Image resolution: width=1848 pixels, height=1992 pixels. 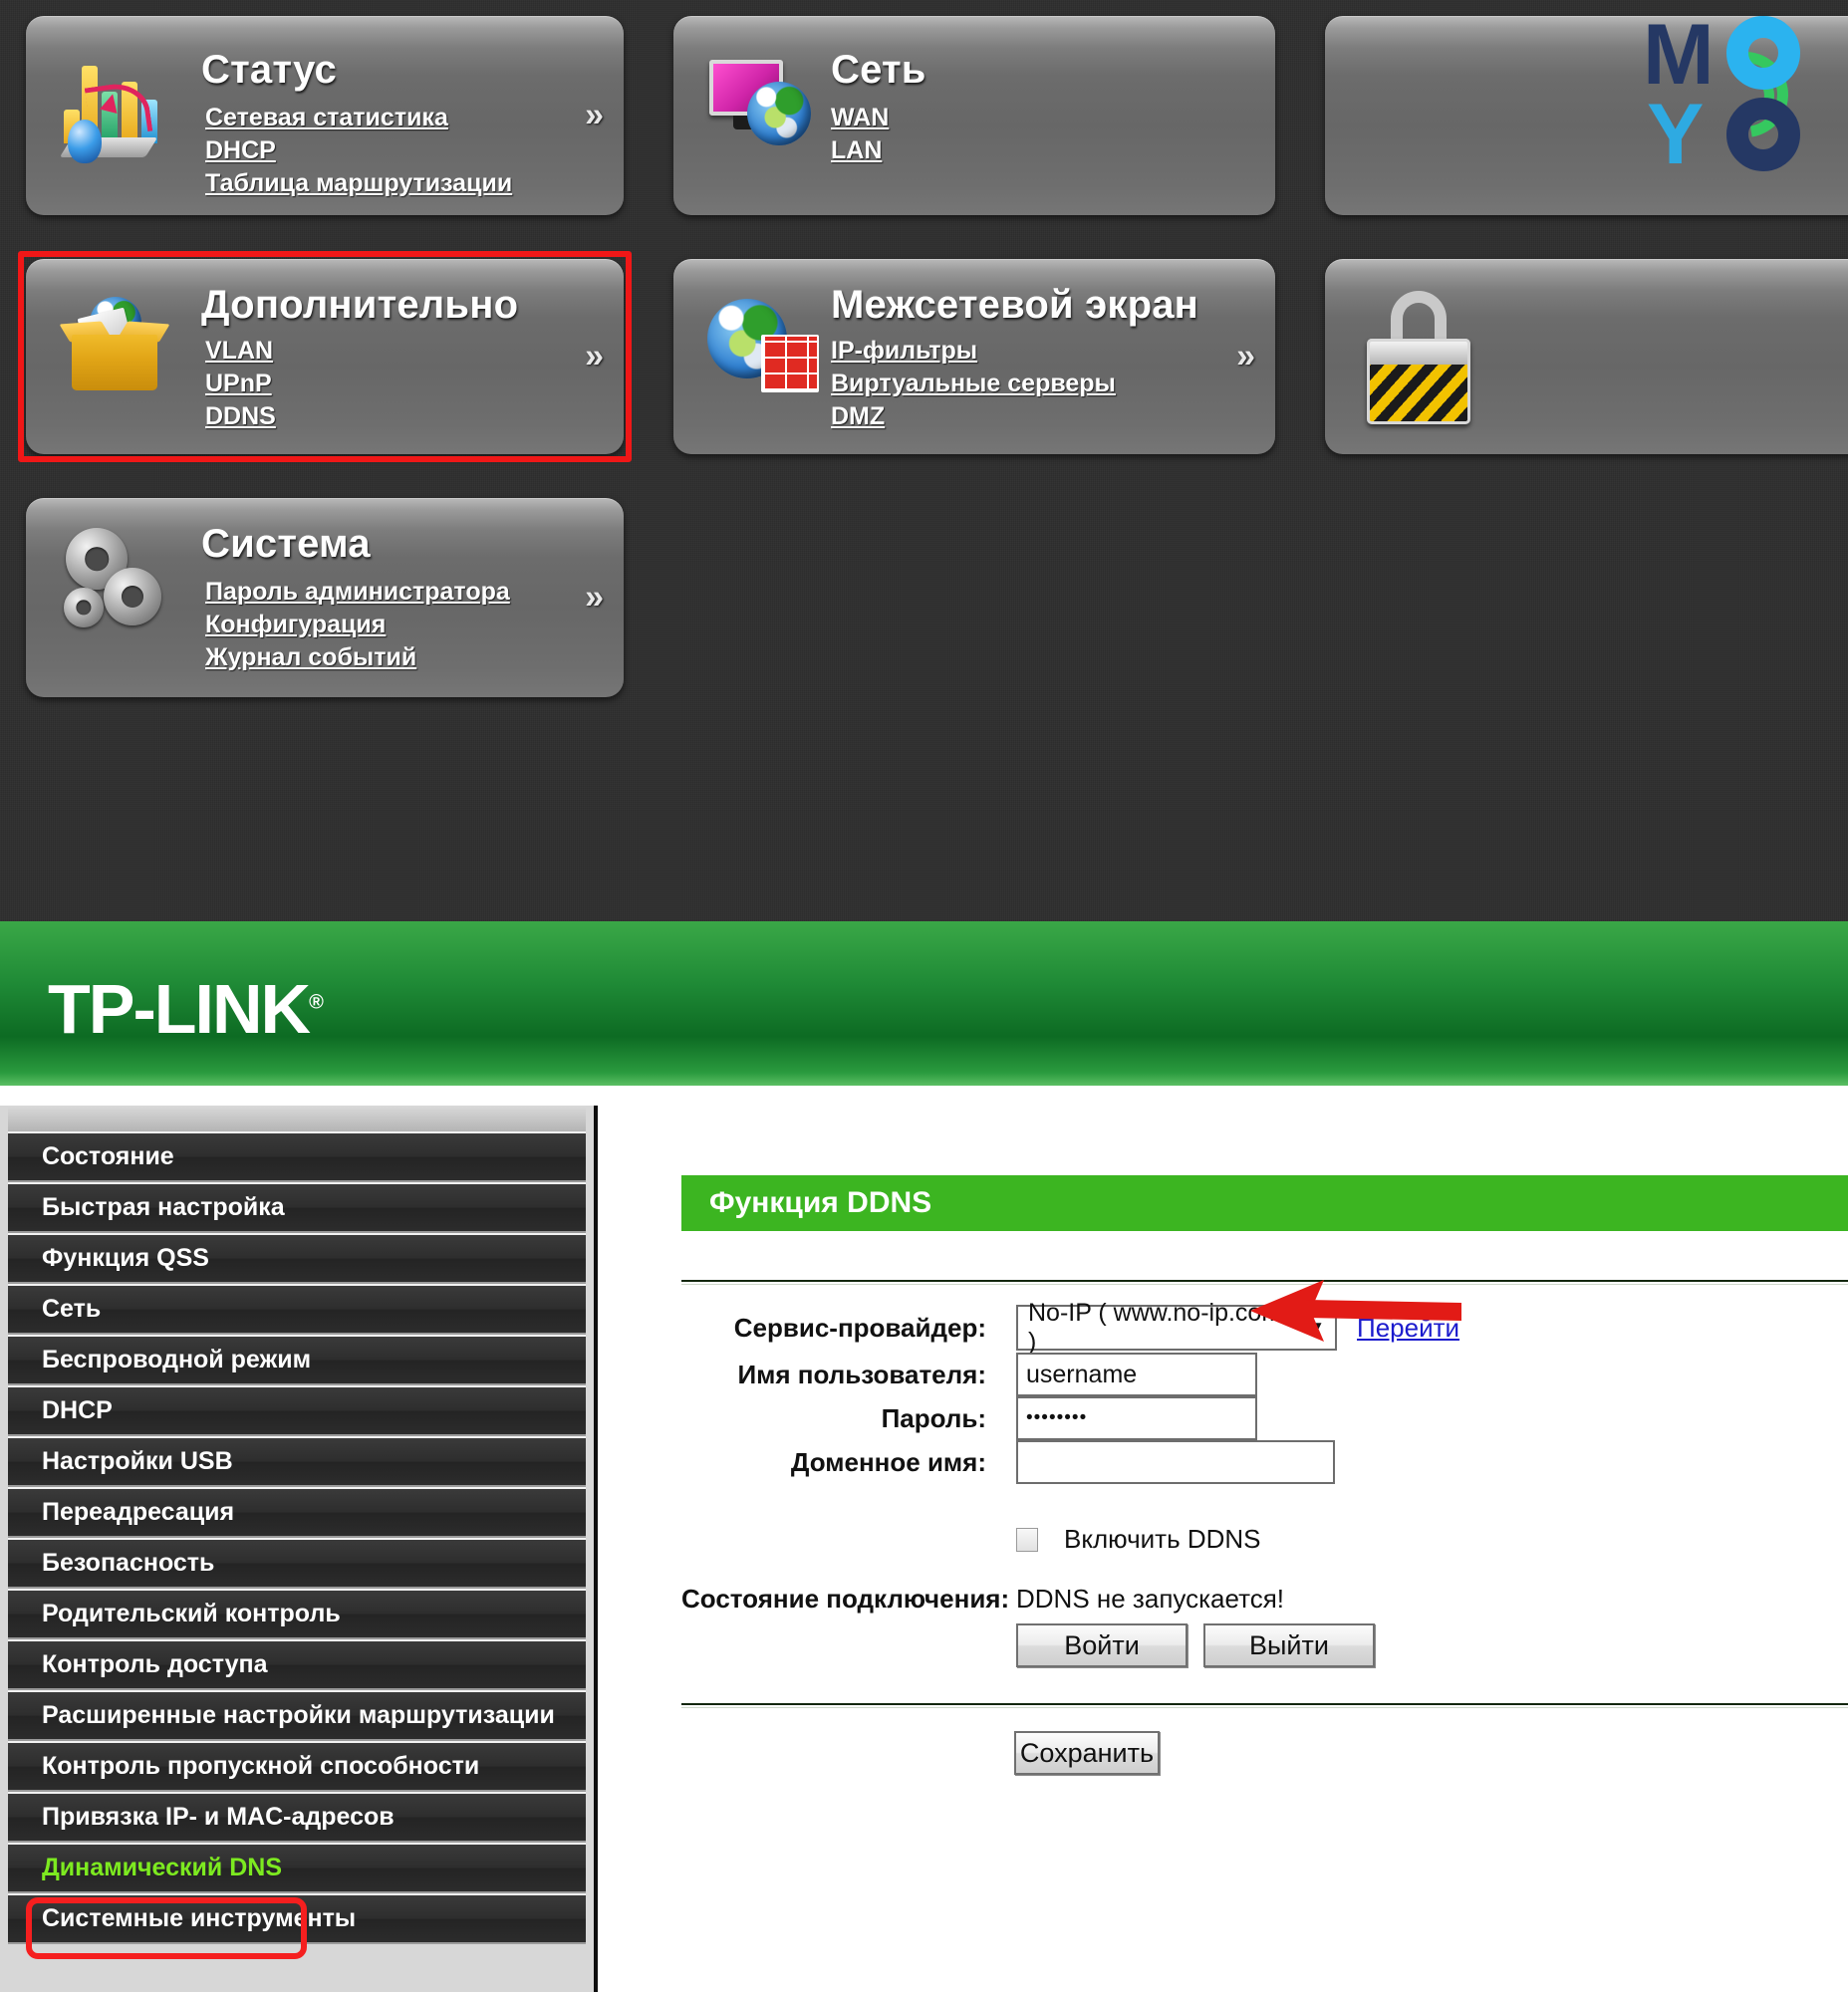 I want to click on enable-ddns-label: Включить DDNS, so click(x=1163, y=1539).